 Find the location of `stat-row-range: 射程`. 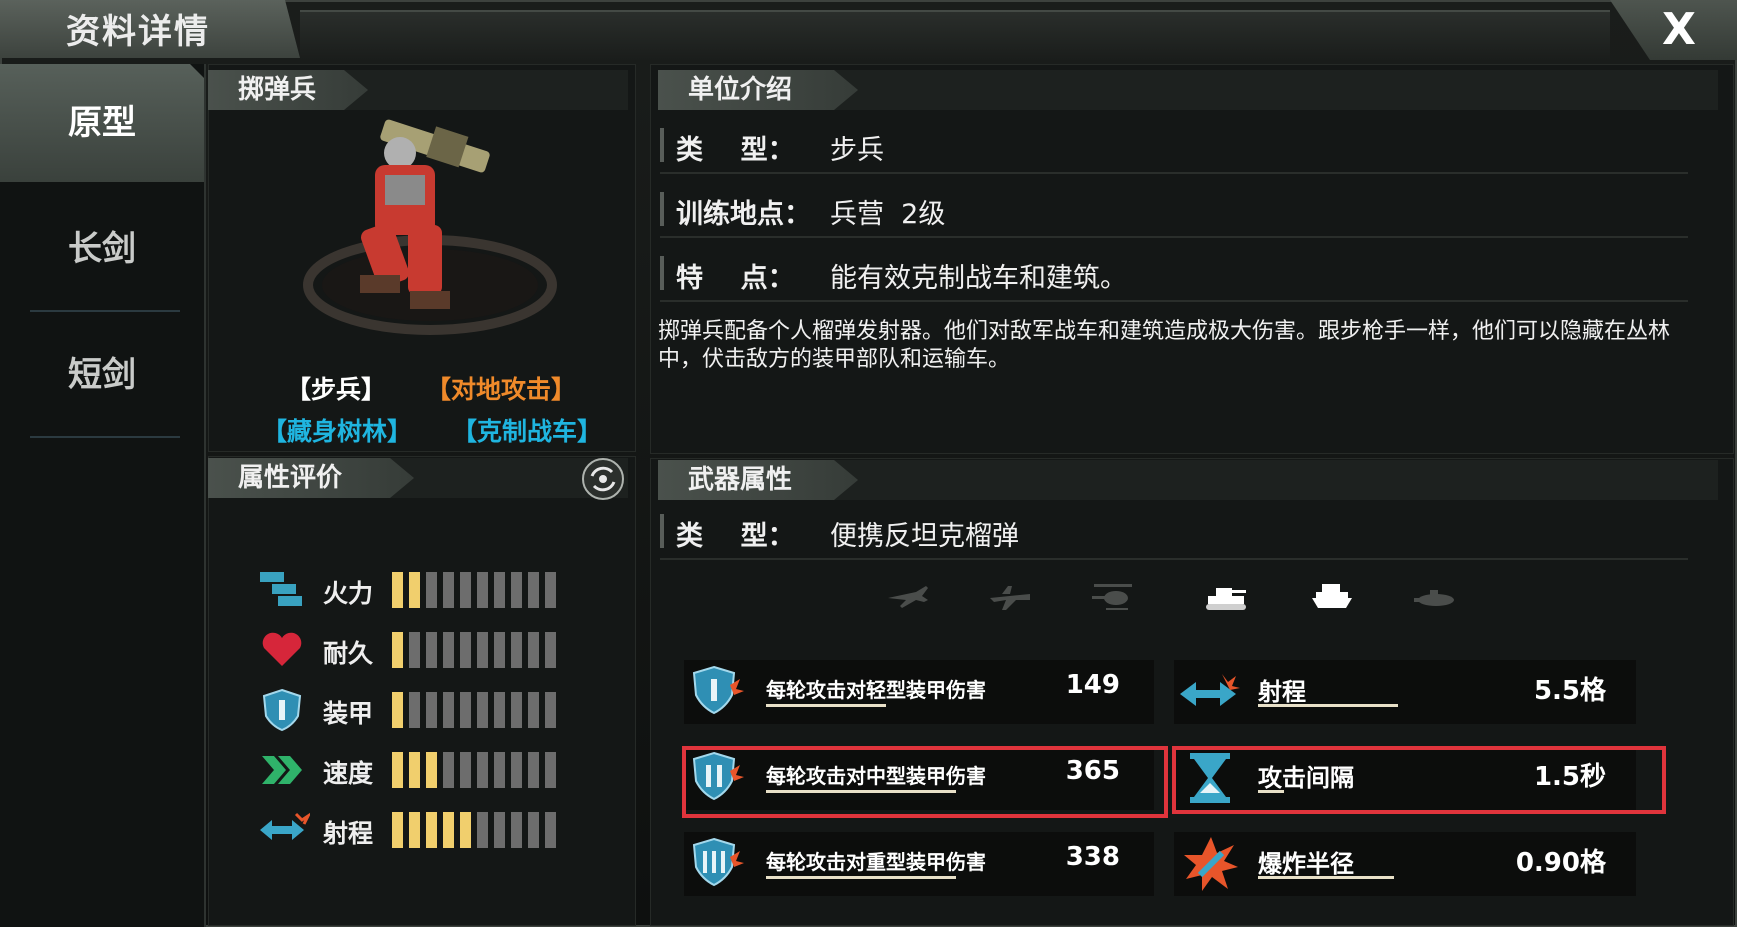

stat-row-range: 射程 is located at coordinates (428, 830).